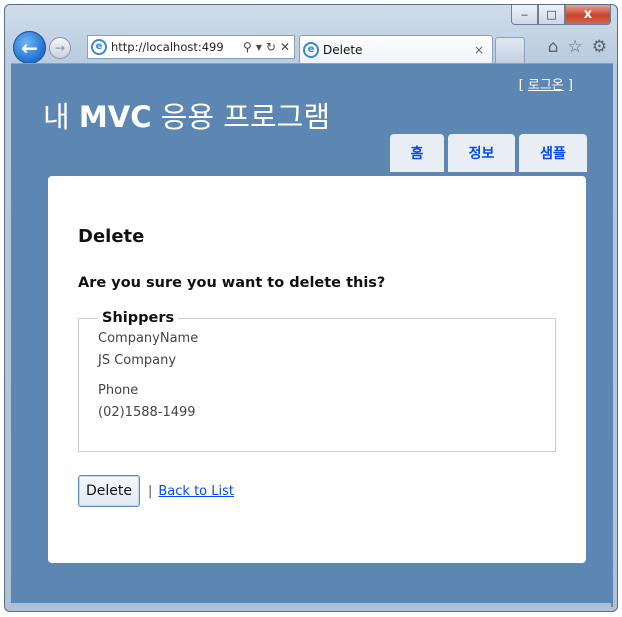 This screenshot has height=617, width=622. What do you see at coordinates (271, 47) in the screenshot?
I see `refresh-icon: ↻` at bounding box center [271, 47].